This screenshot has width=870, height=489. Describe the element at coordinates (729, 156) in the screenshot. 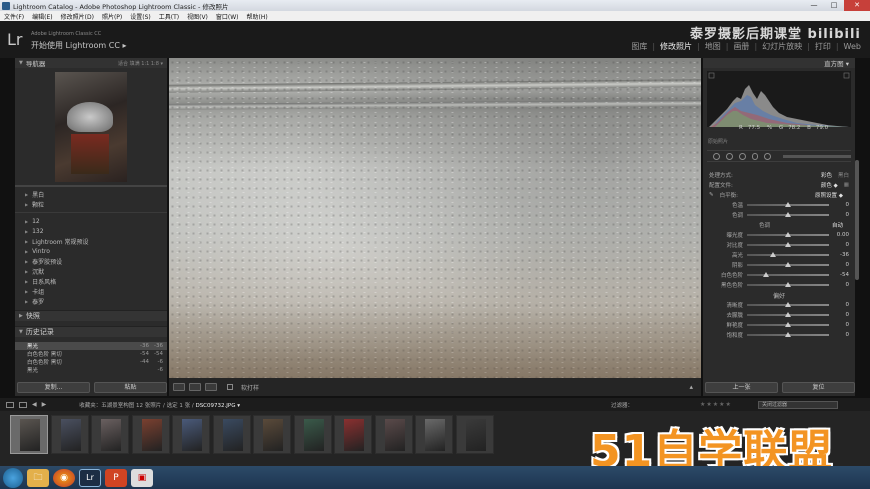

I see `spot-removal-icon` at that location.